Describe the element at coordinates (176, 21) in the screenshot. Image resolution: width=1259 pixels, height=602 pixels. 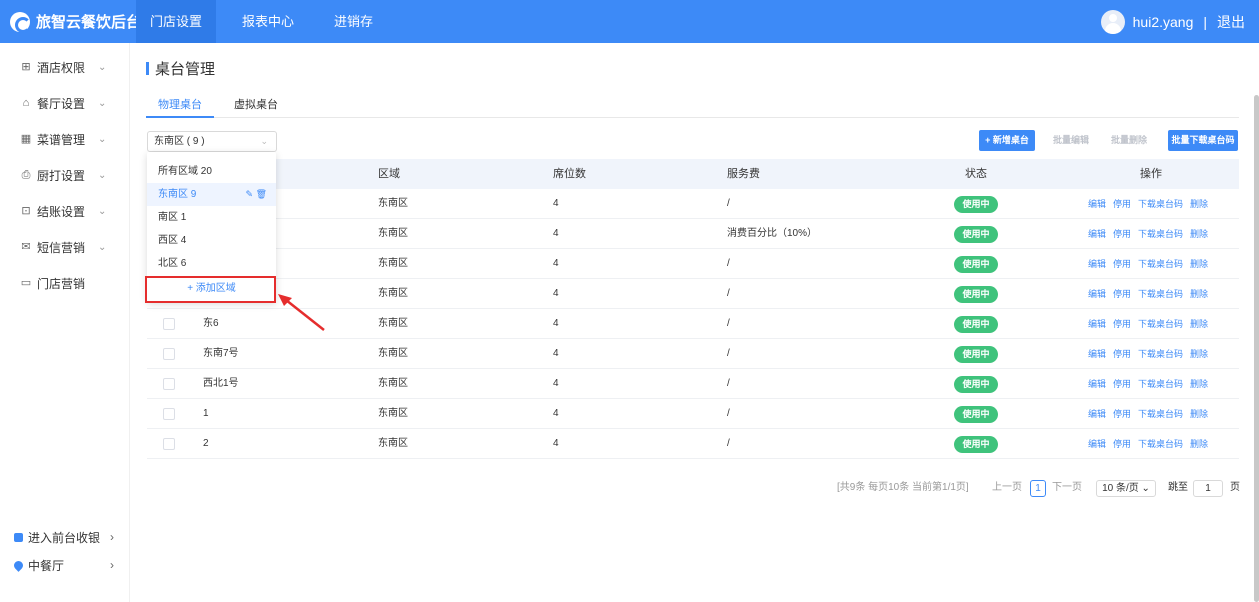
I see `nav-store-settings: 门店设置` at that location.